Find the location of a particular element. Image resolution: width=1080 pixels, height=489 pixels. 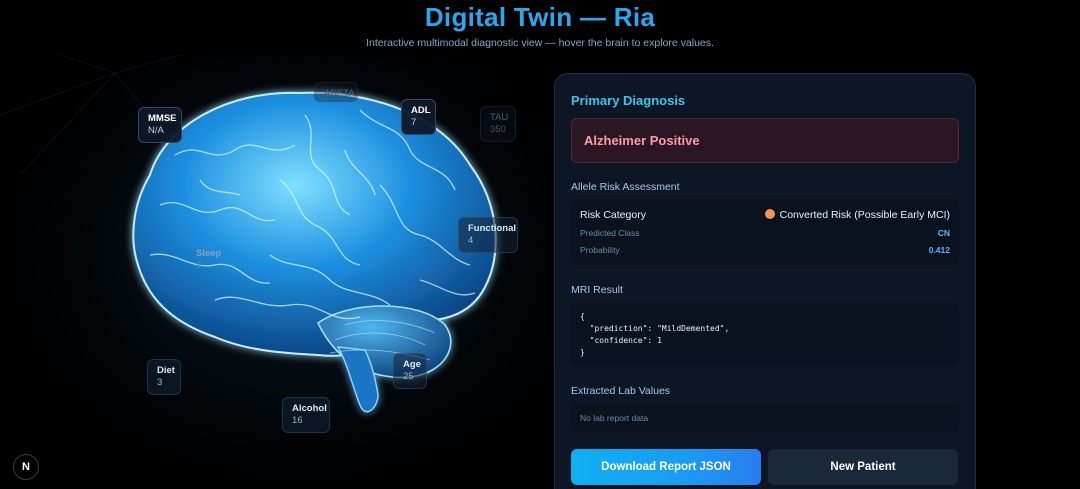

panel-title: Primary Diagnosis is located at coordinates (628, 100).